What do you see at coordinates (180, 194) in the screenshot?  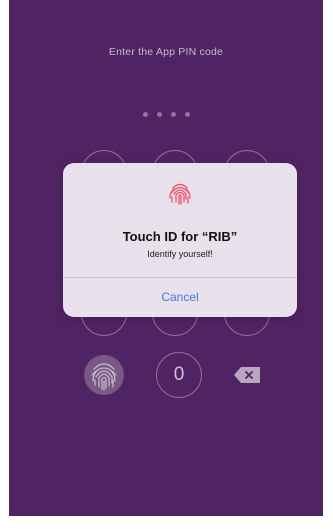 I see `fingerprint-icon` at bounding box center [180, 194].